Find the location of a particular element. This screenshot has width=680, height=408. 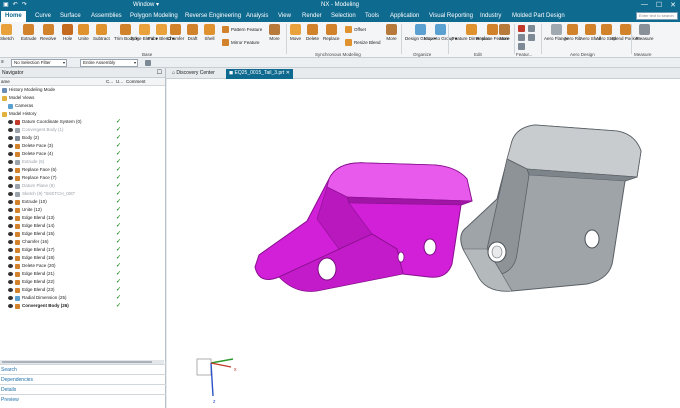

tree-row: Convergent Body (26) ✓ is located at coordinates (82, 306).